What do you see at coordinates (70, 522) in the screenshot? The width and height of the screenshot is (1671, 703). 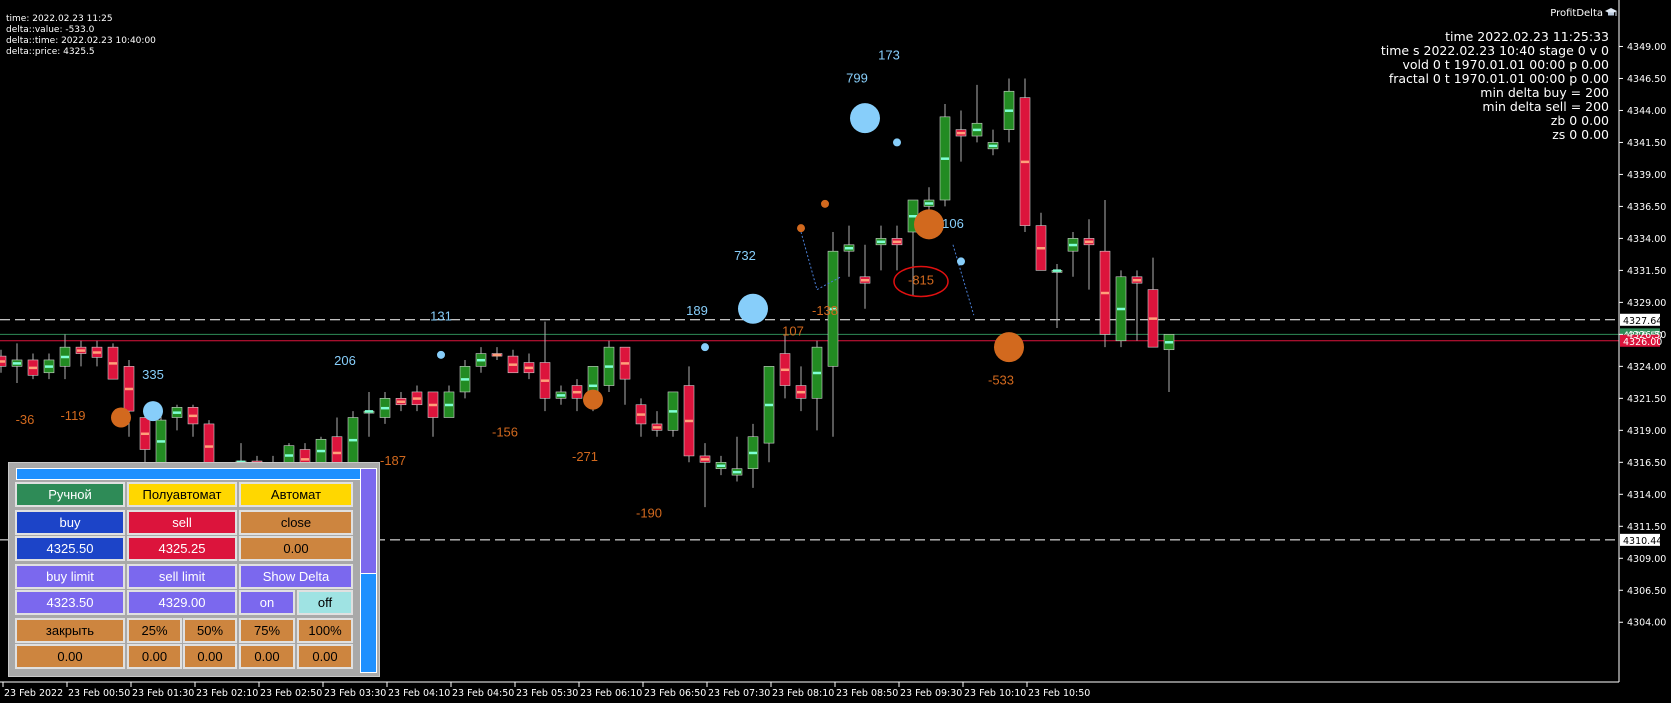 I see `buy-button: buy` at bounding box center [70, 522].